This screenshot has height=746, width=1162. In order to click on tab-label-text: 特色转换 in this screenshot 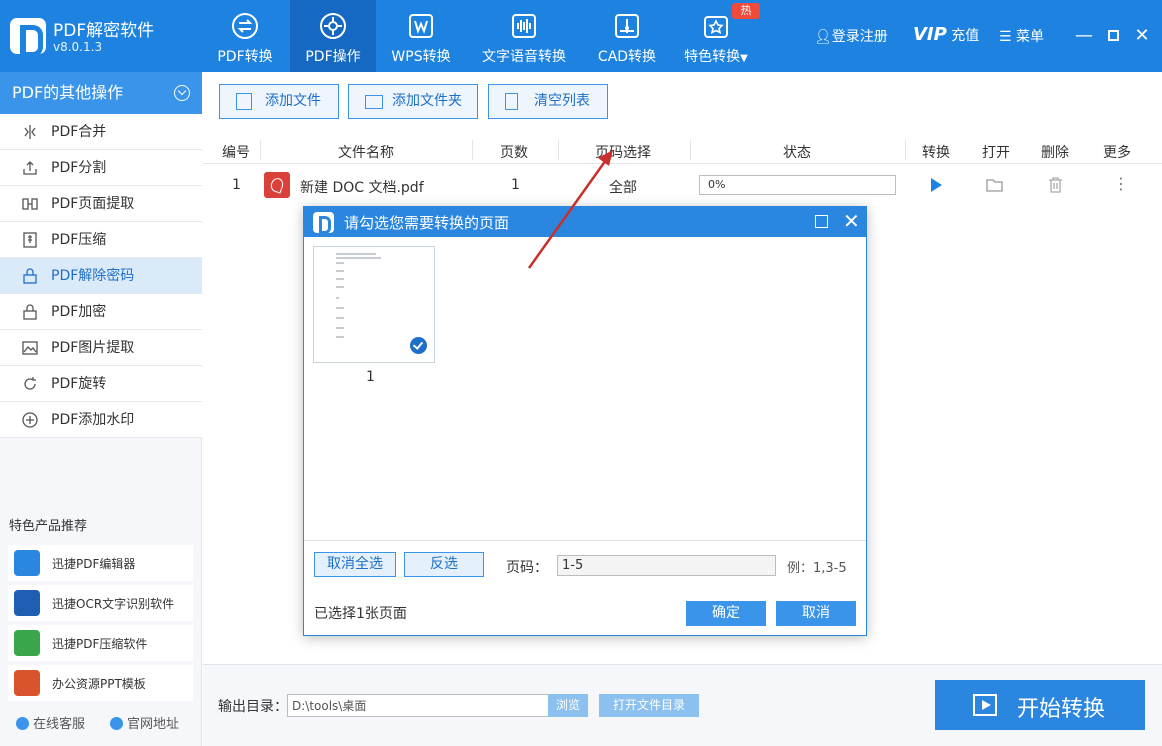, I will do `click(712, 57)`.